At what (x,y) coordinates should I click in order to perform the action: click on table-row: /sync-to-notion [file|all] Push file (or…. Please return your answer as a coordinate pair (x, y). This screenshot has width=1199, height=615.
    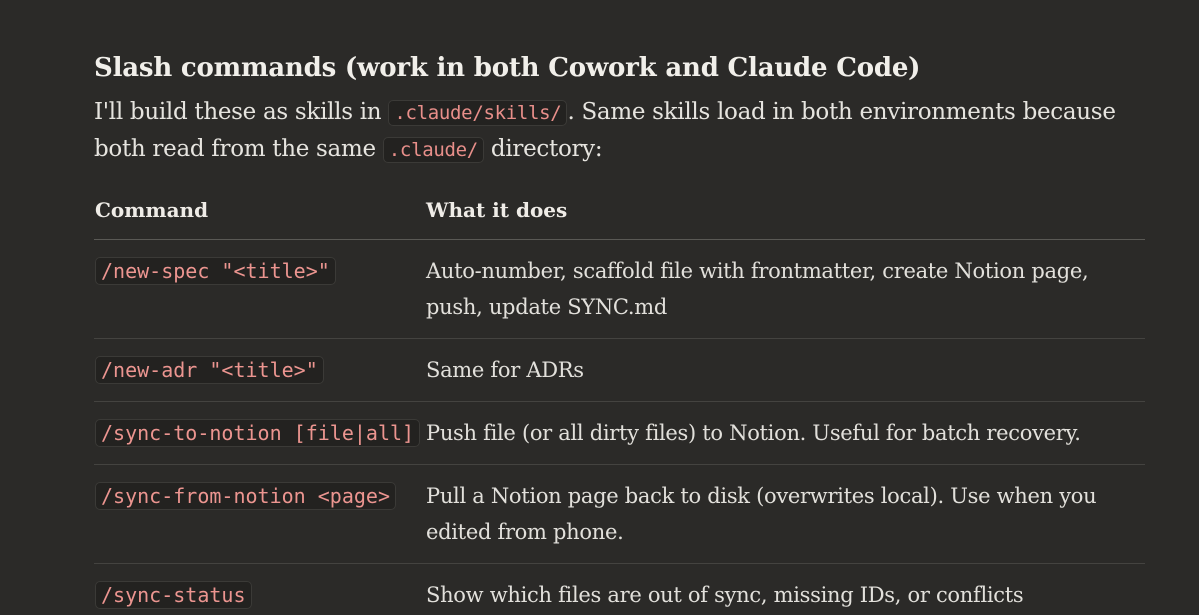
    Looking at the image, I should click on (619, 433).